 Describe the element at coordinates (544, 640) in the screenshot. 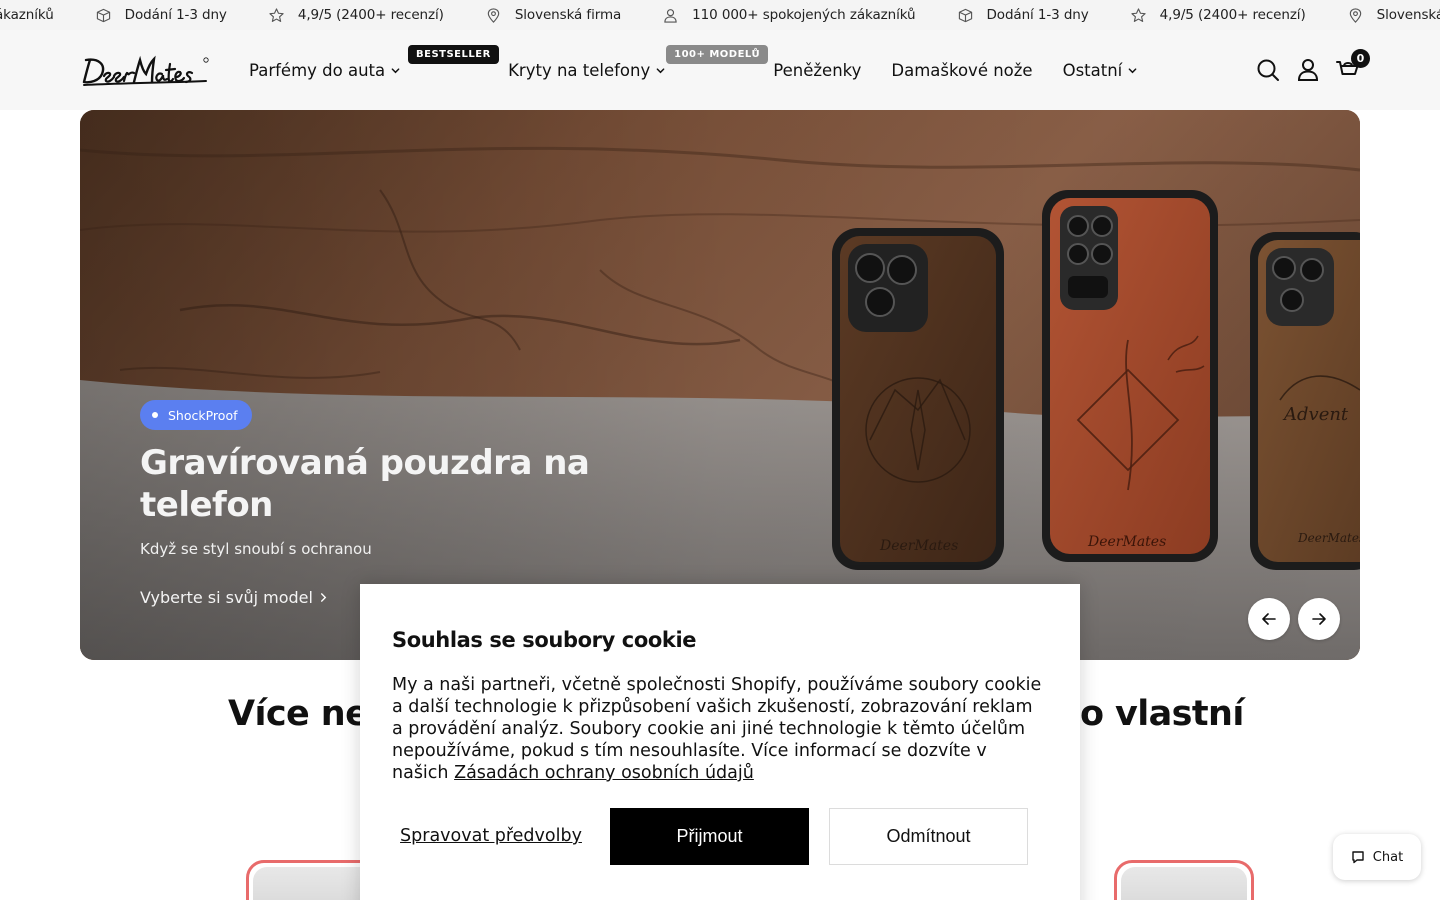

I see `cookie-title: Souhlas se soubory cookie` at that location.